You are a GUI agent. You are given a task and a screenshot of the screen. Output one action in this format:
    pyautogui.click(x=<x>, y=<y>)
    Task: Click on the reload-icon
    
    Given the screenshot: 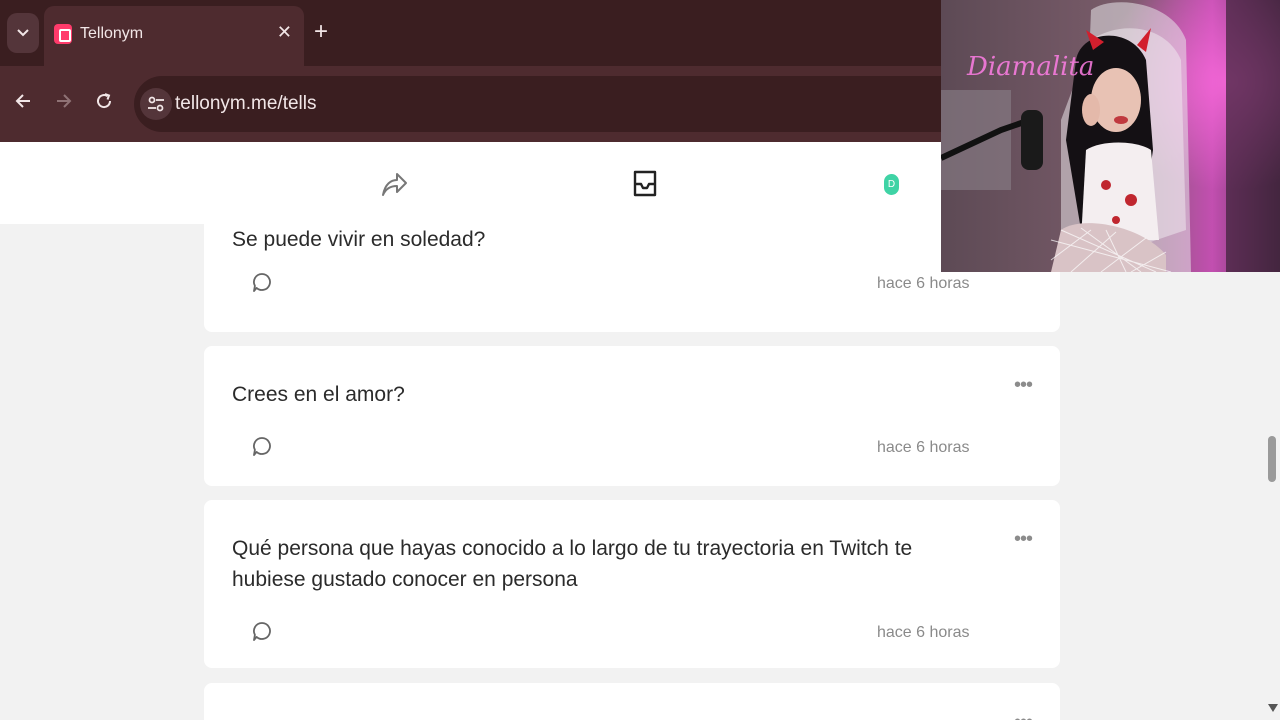 What is the action you would take?
    pyautogui.click(x=104, y=101)
    